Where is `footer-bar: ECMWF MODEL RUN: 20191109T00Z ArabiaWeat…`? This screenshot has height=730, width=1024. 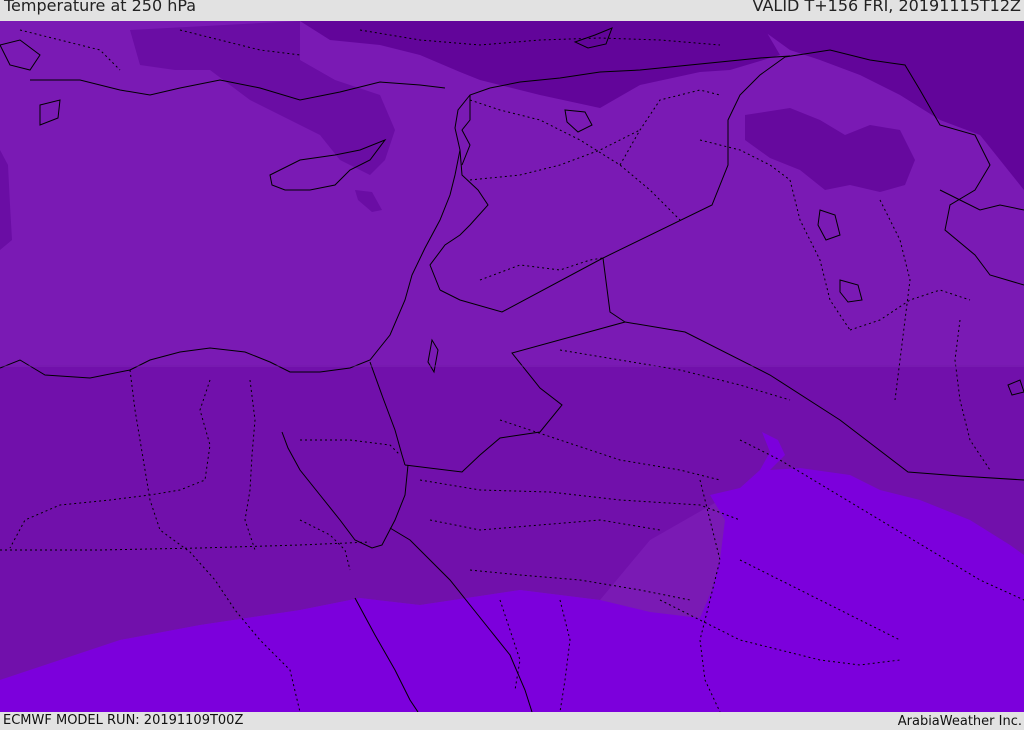 footer-bar: ECMWF MODEL RUN: 20191109T00Z ArabiaWeat… is located at coordinates (512, 720).